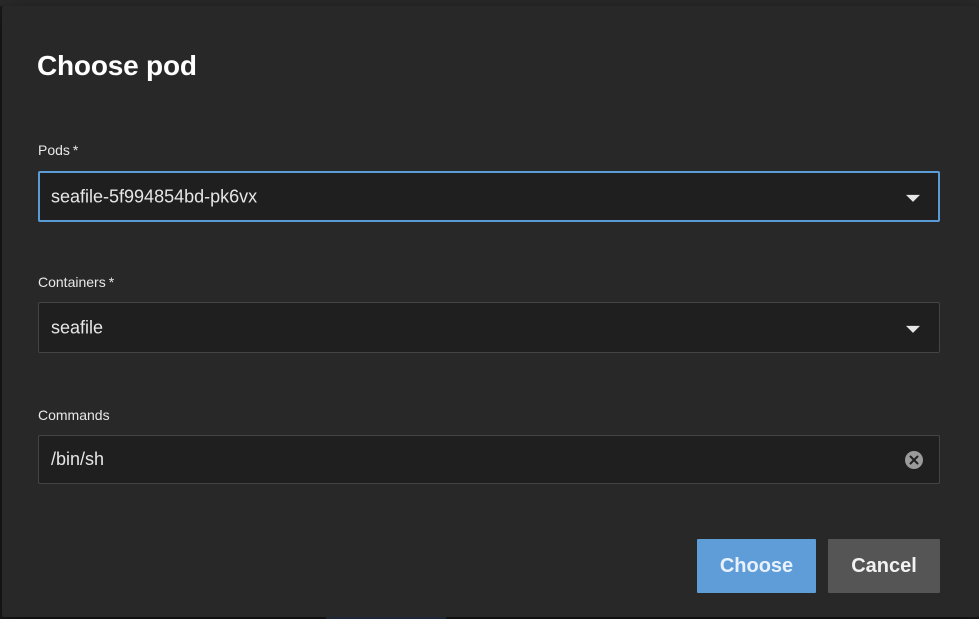 Image resolution: width=979 pixels, height=619 pixels. I want to click on commands-input-container, so click(489, 459).